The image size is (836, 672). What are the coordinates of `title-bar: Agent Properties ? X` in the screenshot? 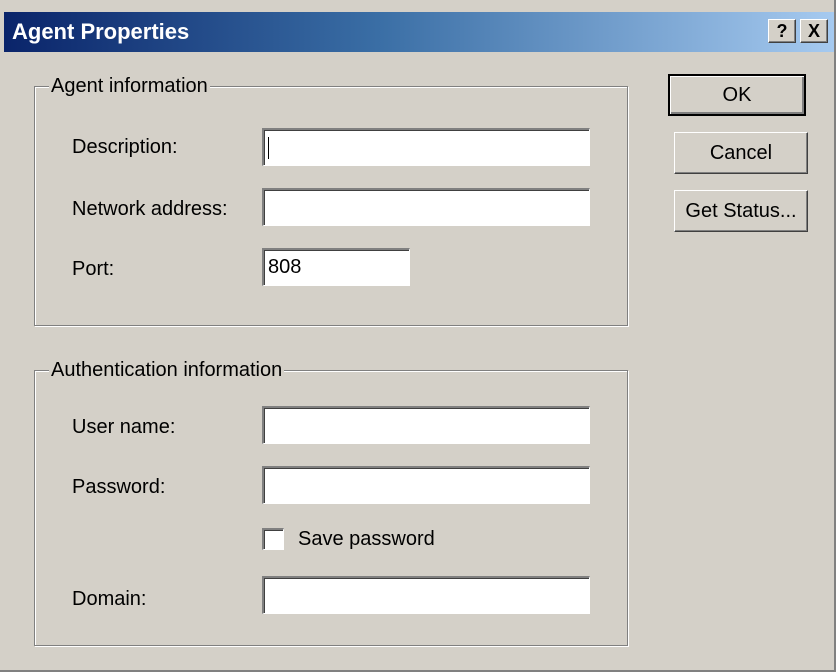 It's located at (419, 32).